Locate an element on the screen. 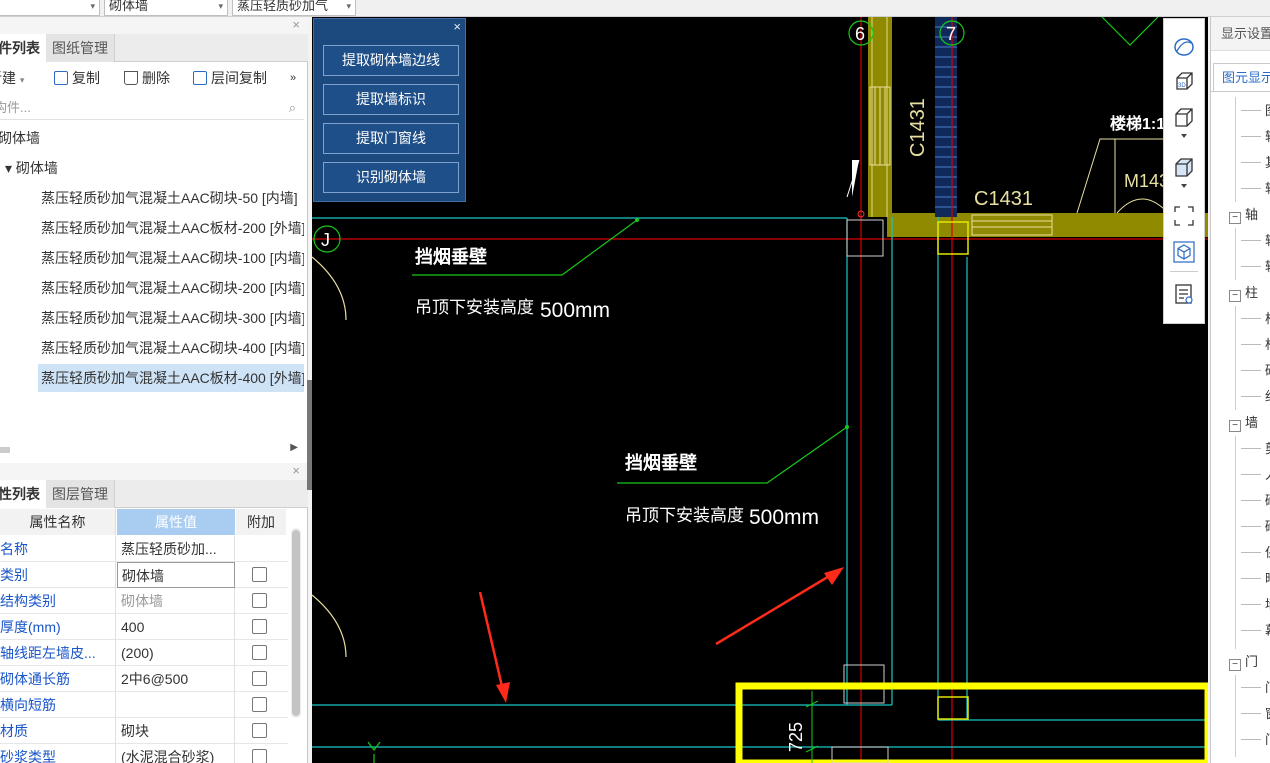 This screenshot has width=1270, height=763. floor-copy-button: 层间复制 is located at coordinates (230, 78).